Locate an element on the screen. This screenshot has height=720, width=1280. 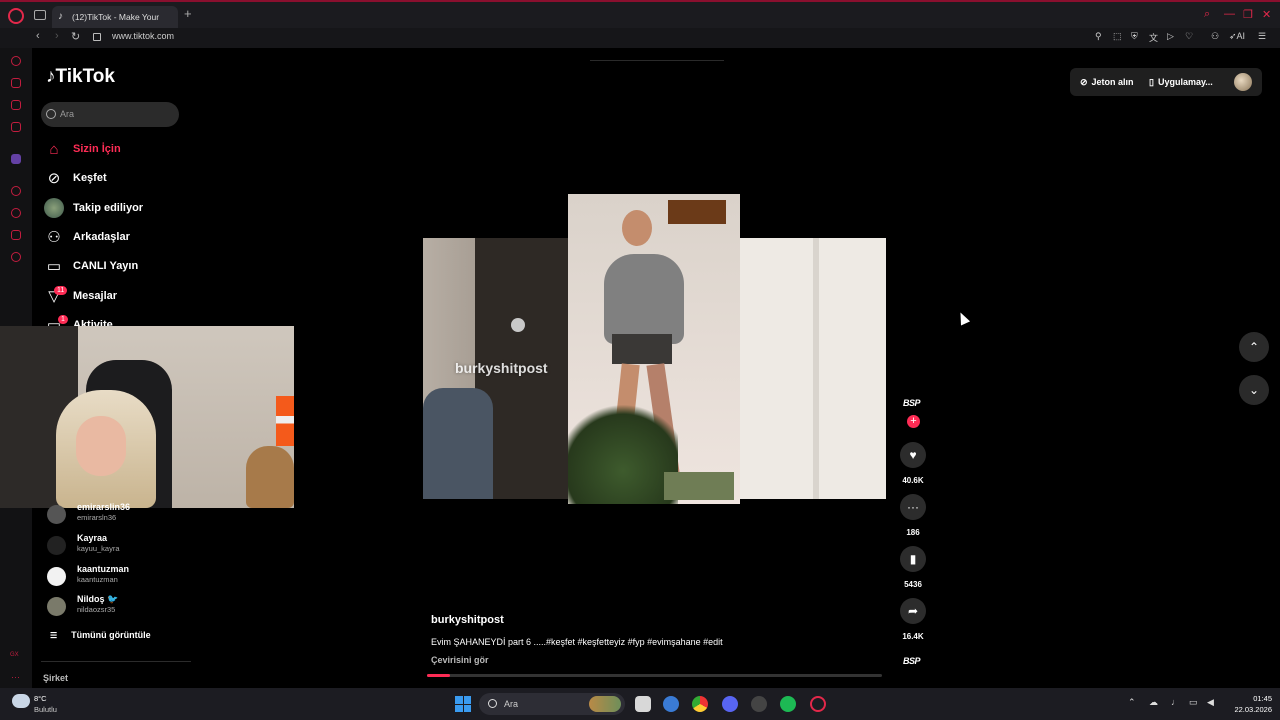
spotify-icon is located at coordinates (788, 704).